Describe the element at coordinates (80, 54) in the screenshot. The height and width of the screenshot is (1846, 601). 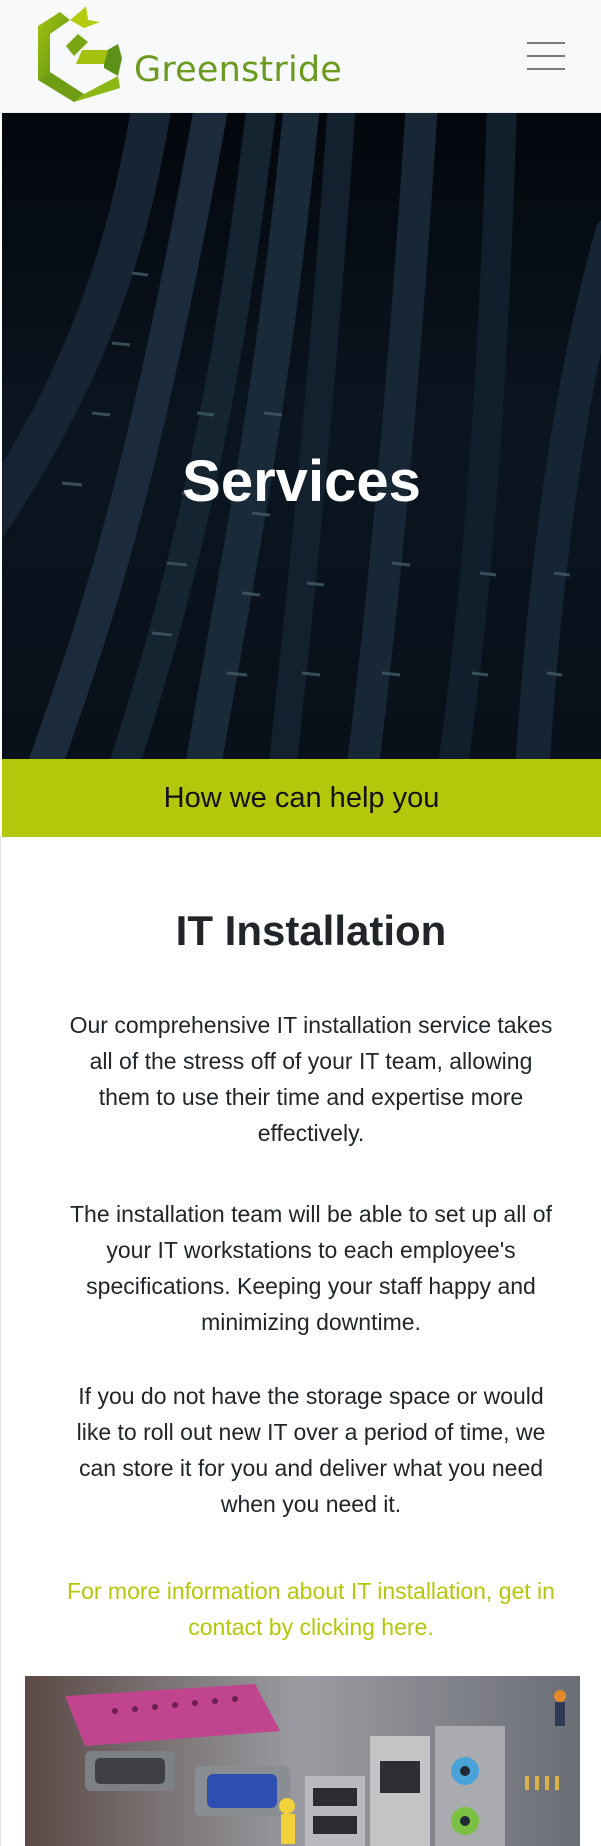
I see `greenstride-logo-icon` at that location.